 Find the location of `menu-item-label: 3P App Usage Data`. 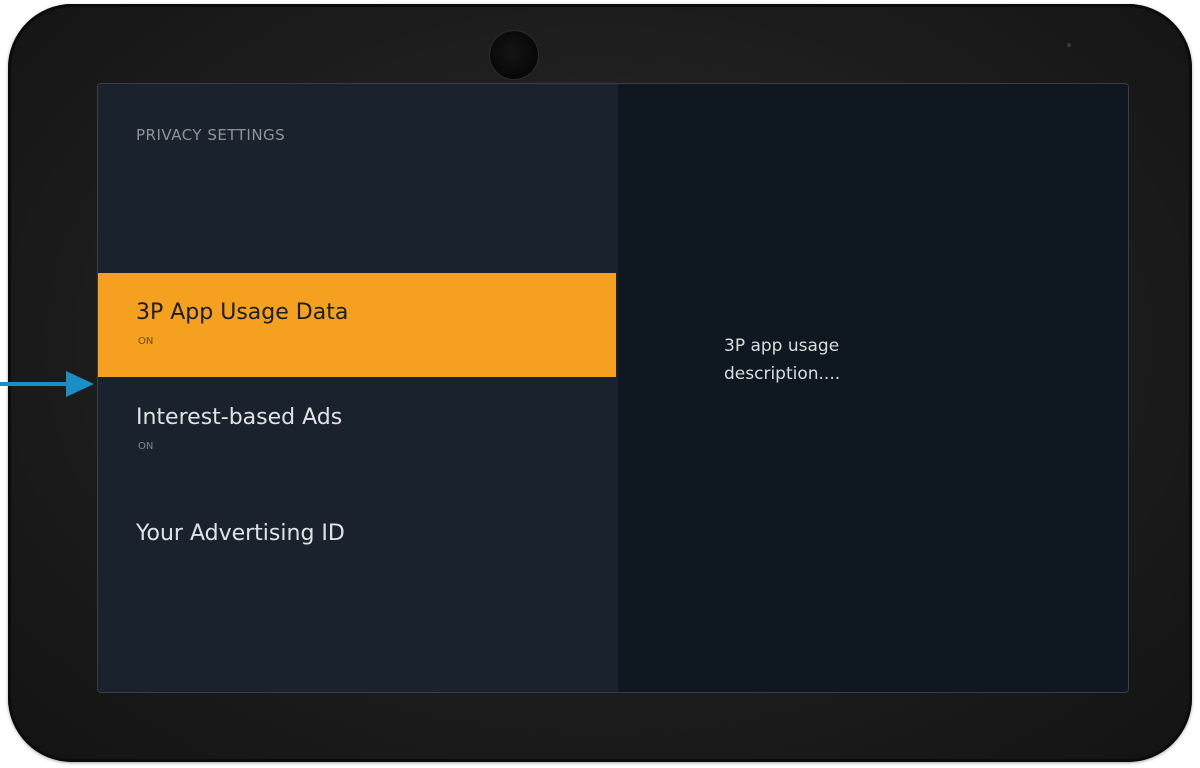

menu-item-label: 3P App Usage Data is located at coordinates (242, 312).